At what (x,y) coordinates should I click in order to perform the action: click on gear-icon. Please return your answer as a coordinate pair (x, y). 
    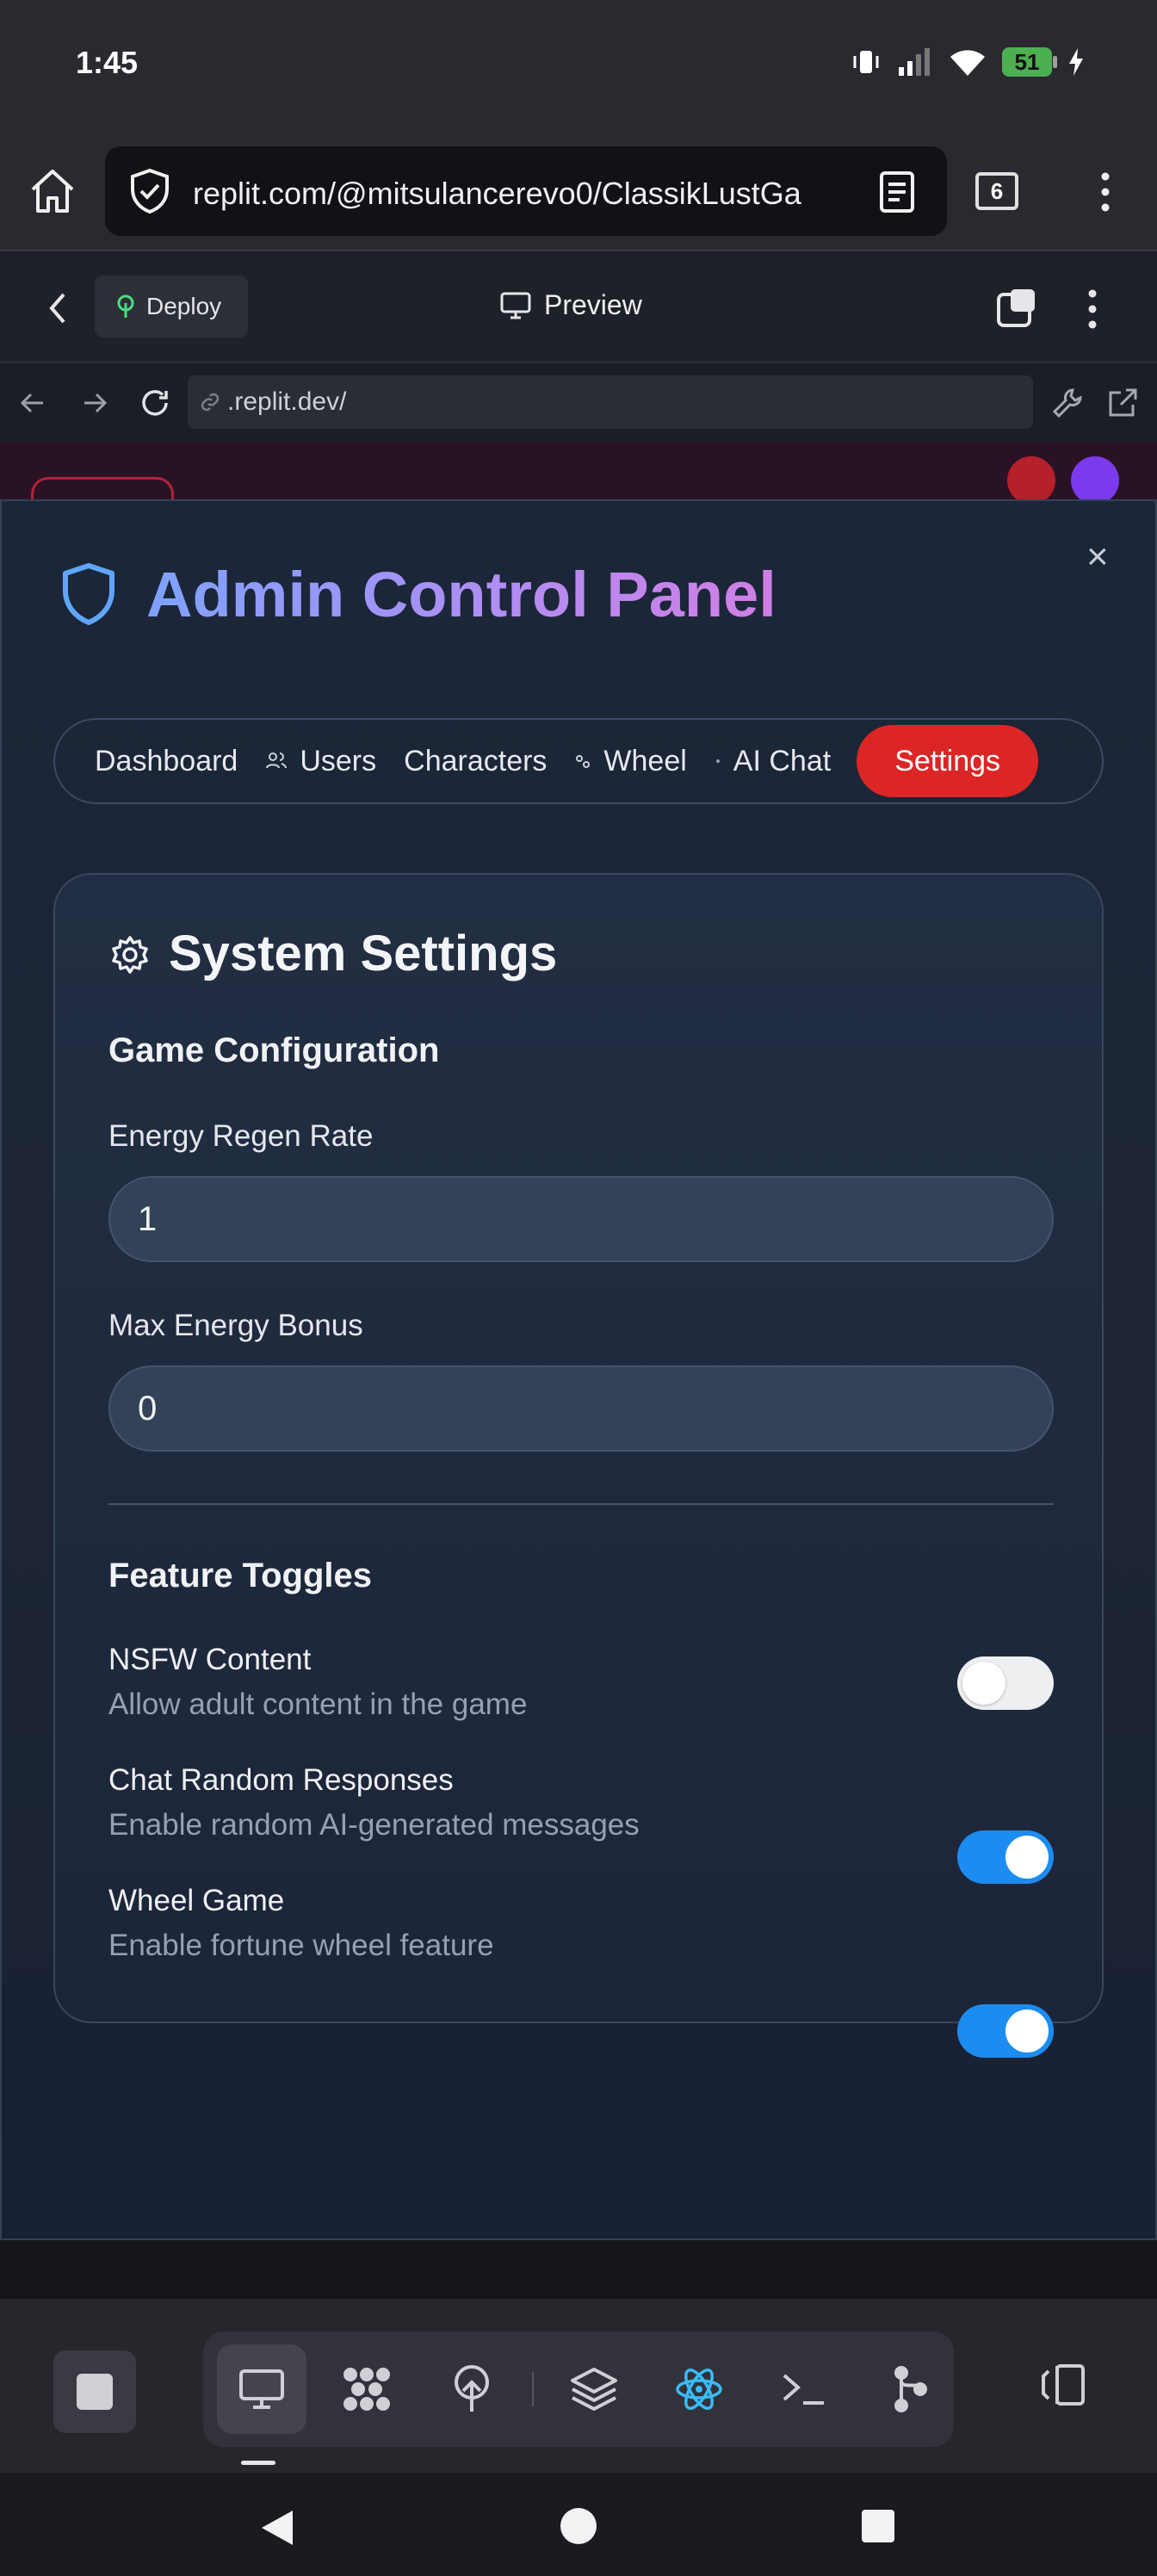
    Looking at the image, I should click on (130, 955).